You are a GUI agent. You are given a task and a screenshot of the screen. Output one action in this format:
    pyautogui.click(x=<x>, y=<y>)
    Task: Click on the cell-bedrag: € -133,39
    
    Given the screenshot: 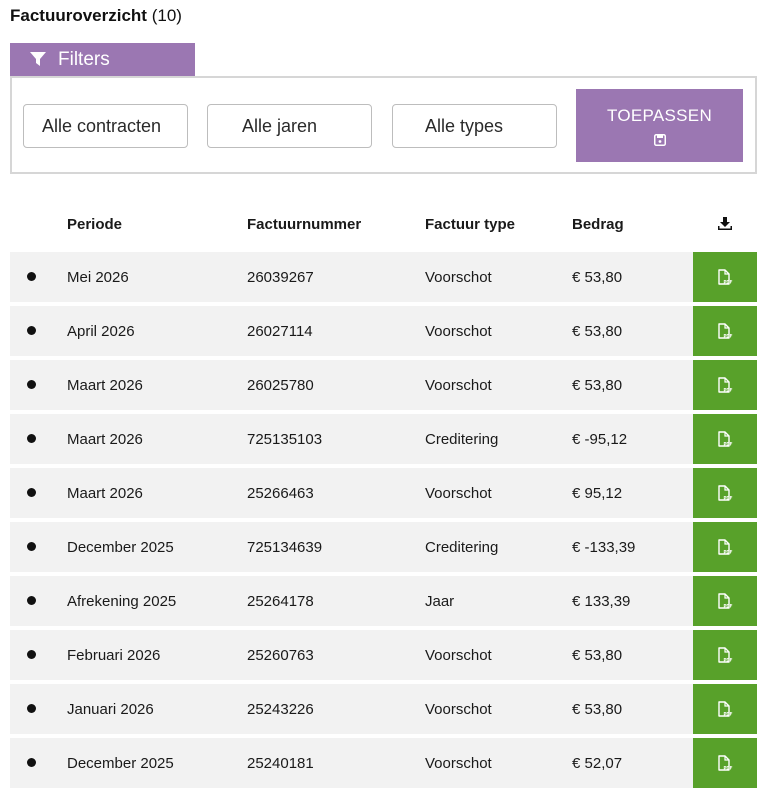 What is the action you would take?
    pyautogui.click(x=604, y=547)
    